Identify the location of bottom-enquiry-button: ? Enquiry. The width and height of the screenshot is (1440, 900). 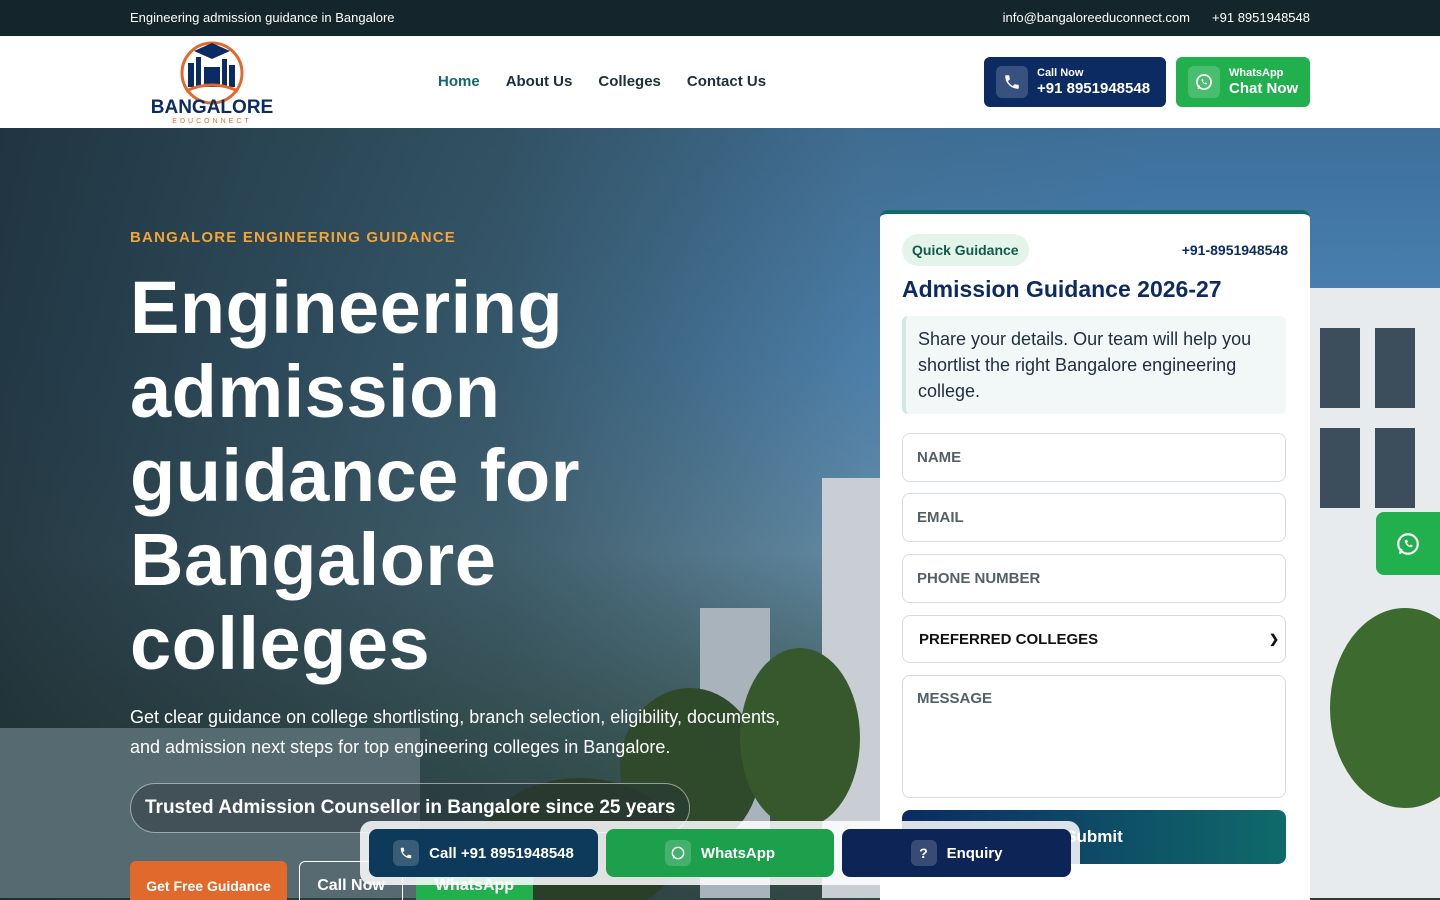
(956, 853).